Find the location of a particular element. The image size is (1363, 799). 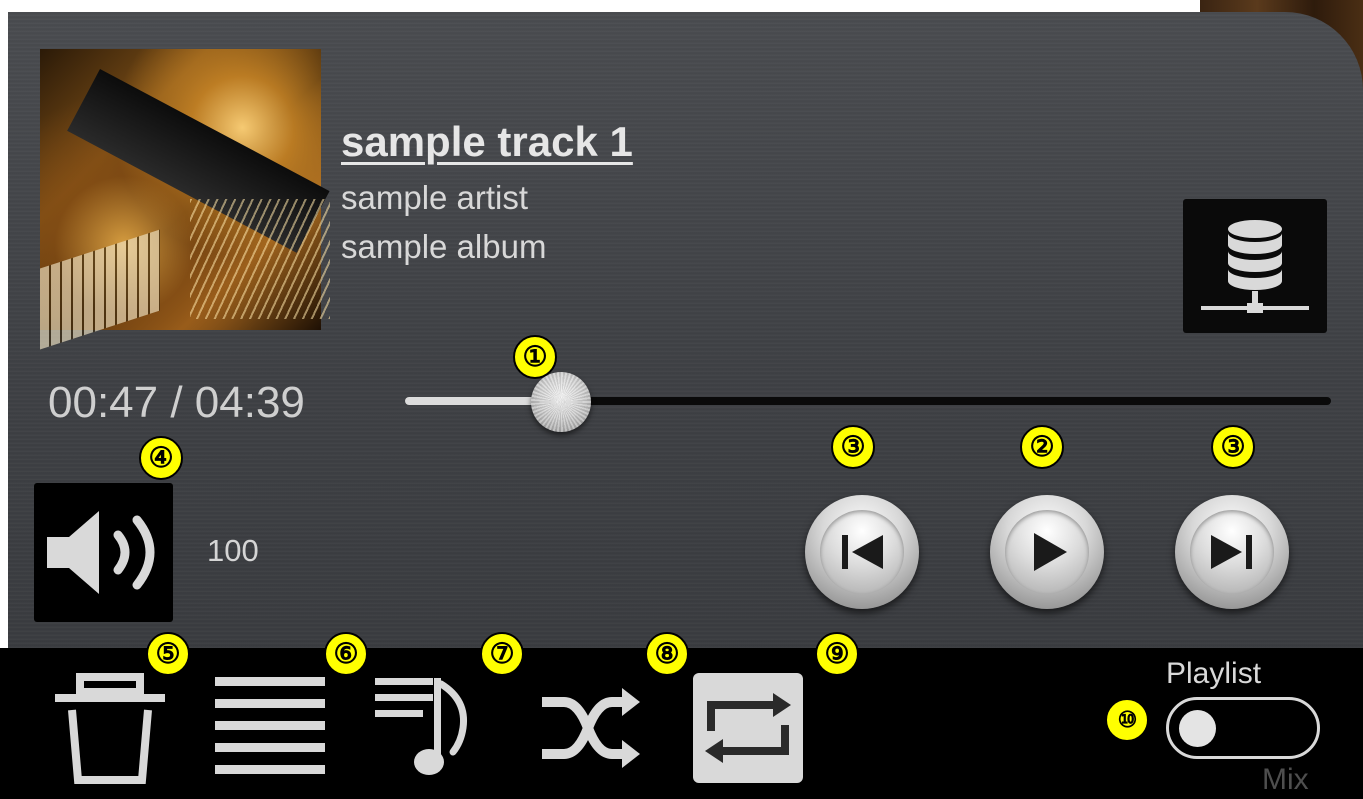

skip-previous-icon is located at coordinates (862, 552).